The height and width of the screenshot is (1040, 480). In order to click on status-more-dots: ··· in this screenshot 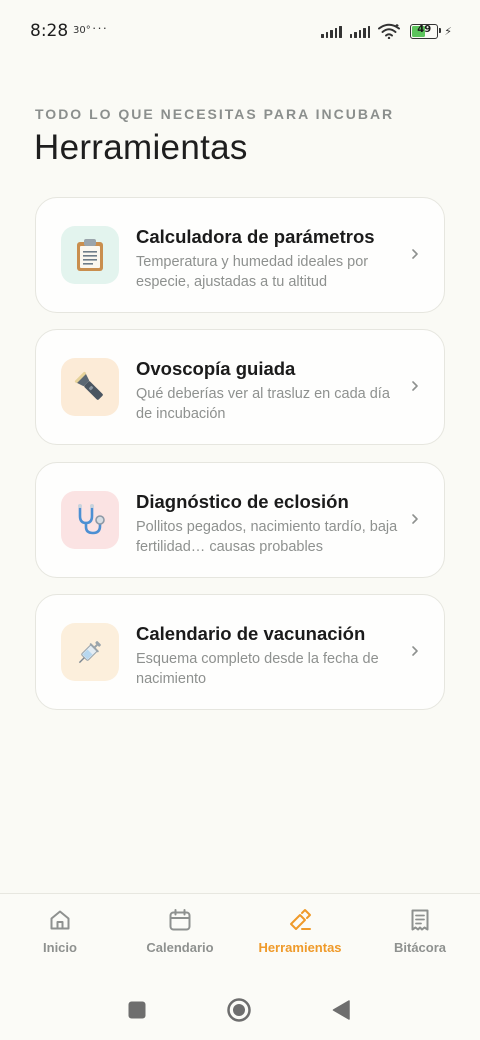, I will do `click(100, 27)`.